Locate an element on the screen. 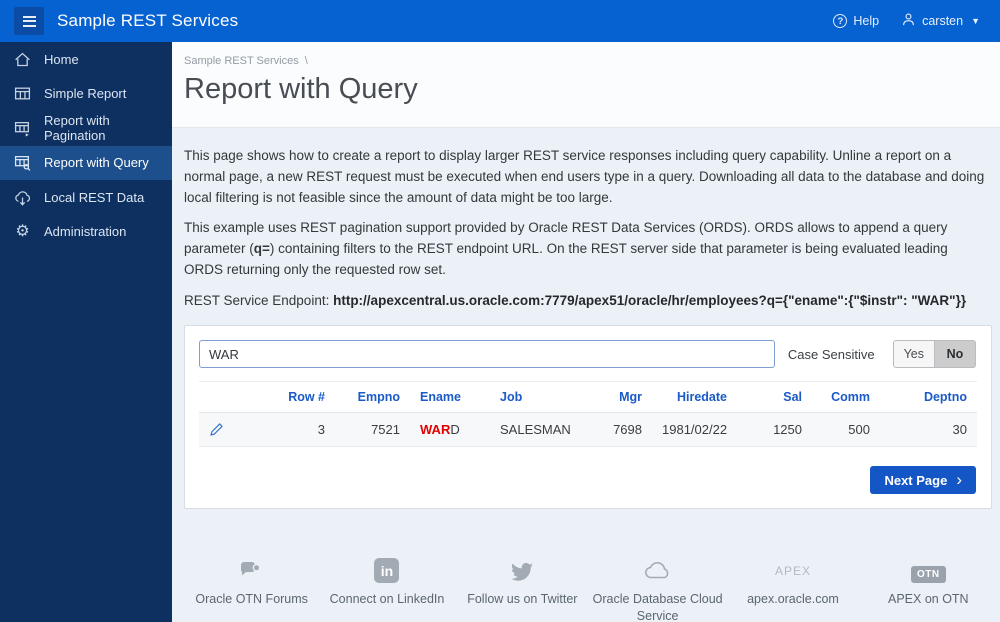  app-title: Sample REST Services is located at coordinates (148, 20).